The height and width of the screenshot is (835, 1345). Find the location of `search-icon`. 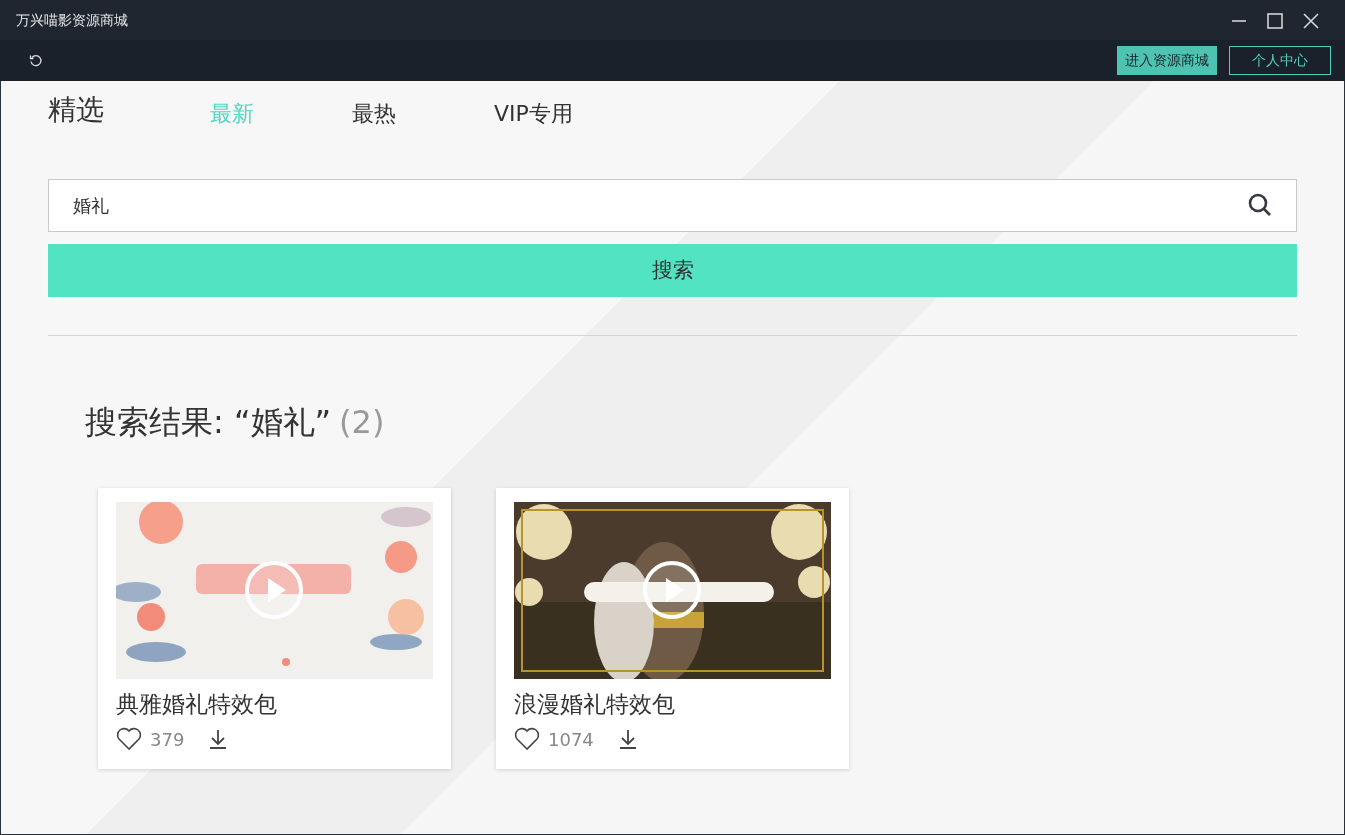

search-icon is located at coordinates (1260, 205).